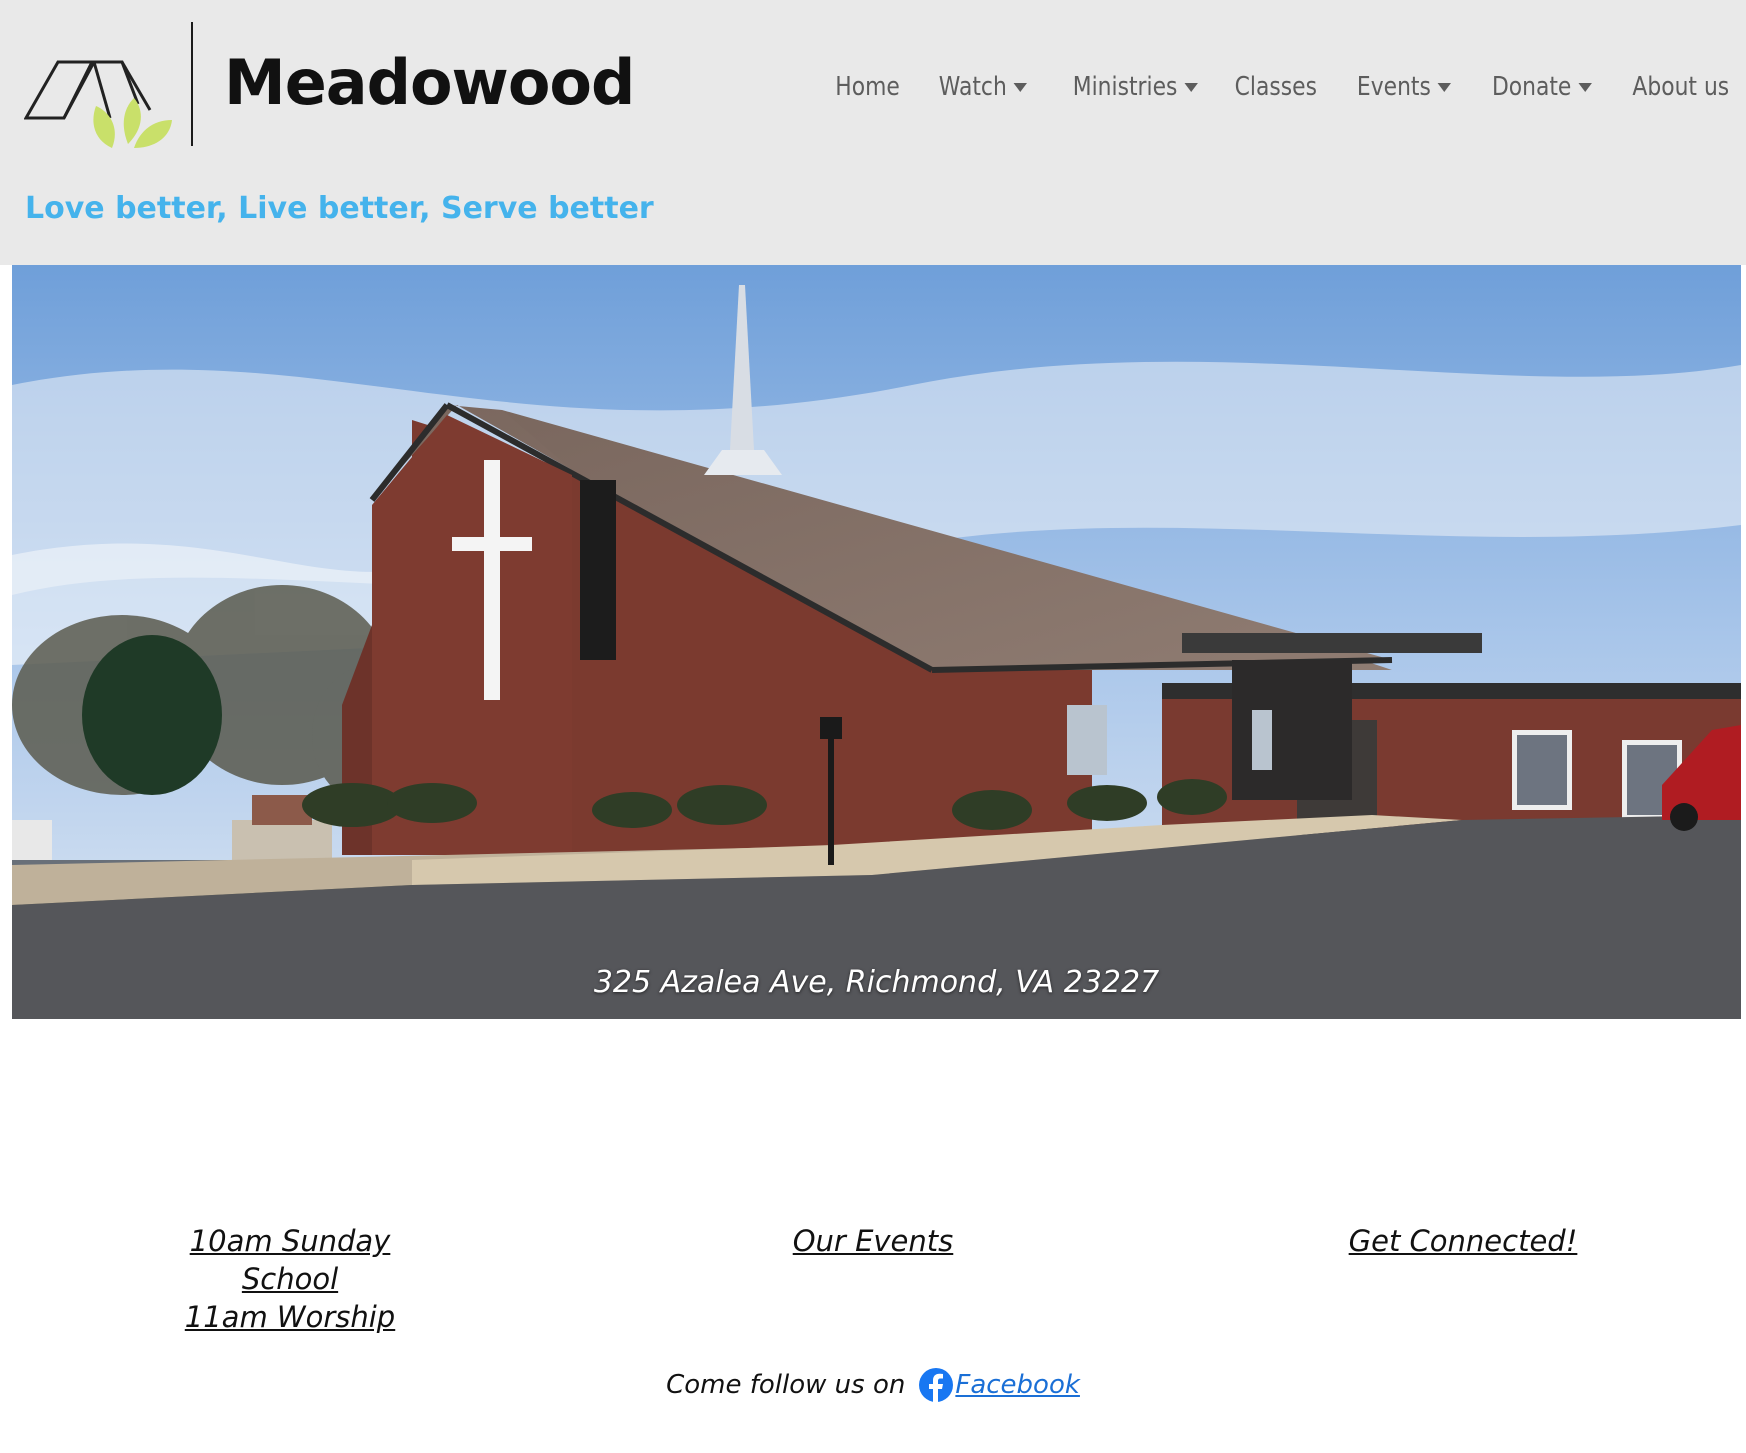 This screenshot has width=1746, height=1453. I want to click on logo: Meadowood, so click(329, 85).